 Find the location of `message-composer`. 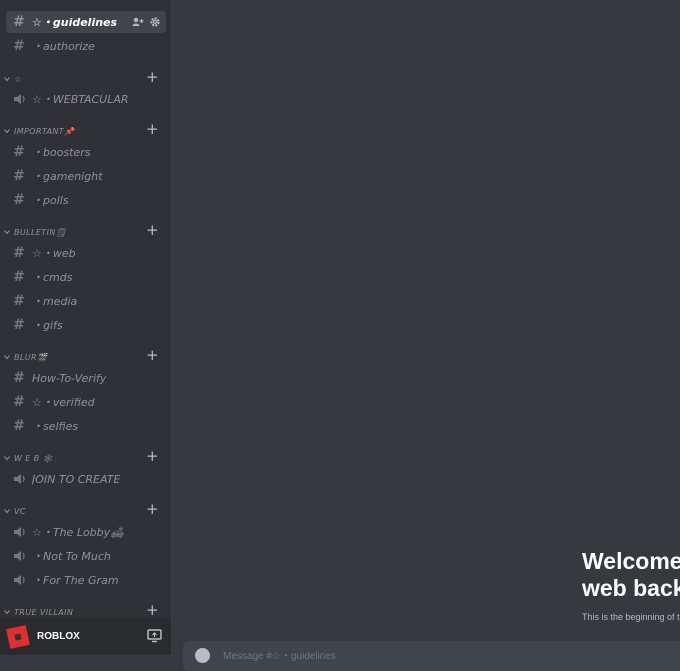

message-composer is located at coordinates (431, 656).